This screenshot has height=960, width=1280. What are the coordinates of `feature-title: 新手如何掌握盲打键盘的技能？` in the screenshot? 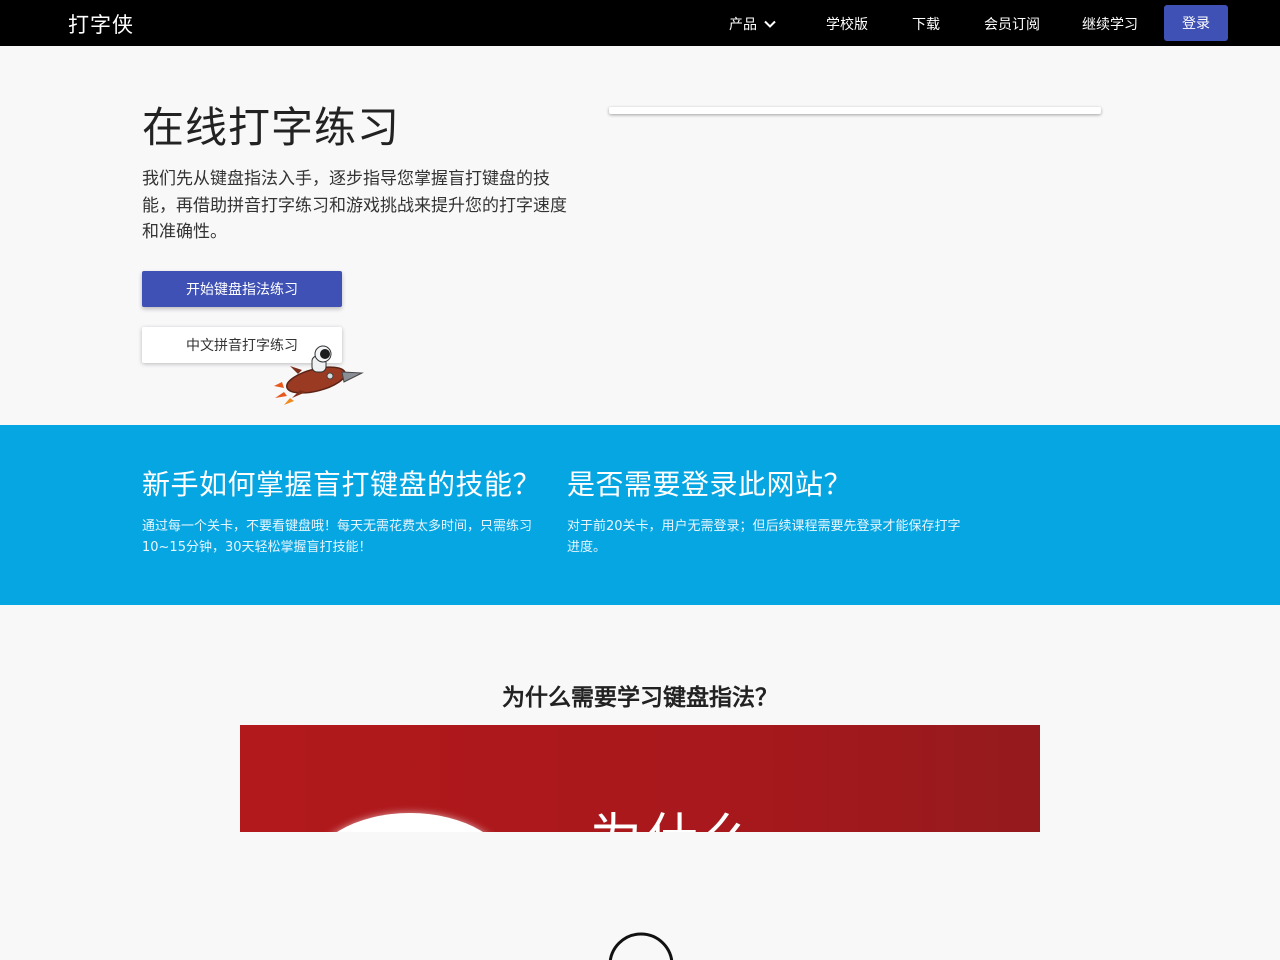 It's located at (342, 484).